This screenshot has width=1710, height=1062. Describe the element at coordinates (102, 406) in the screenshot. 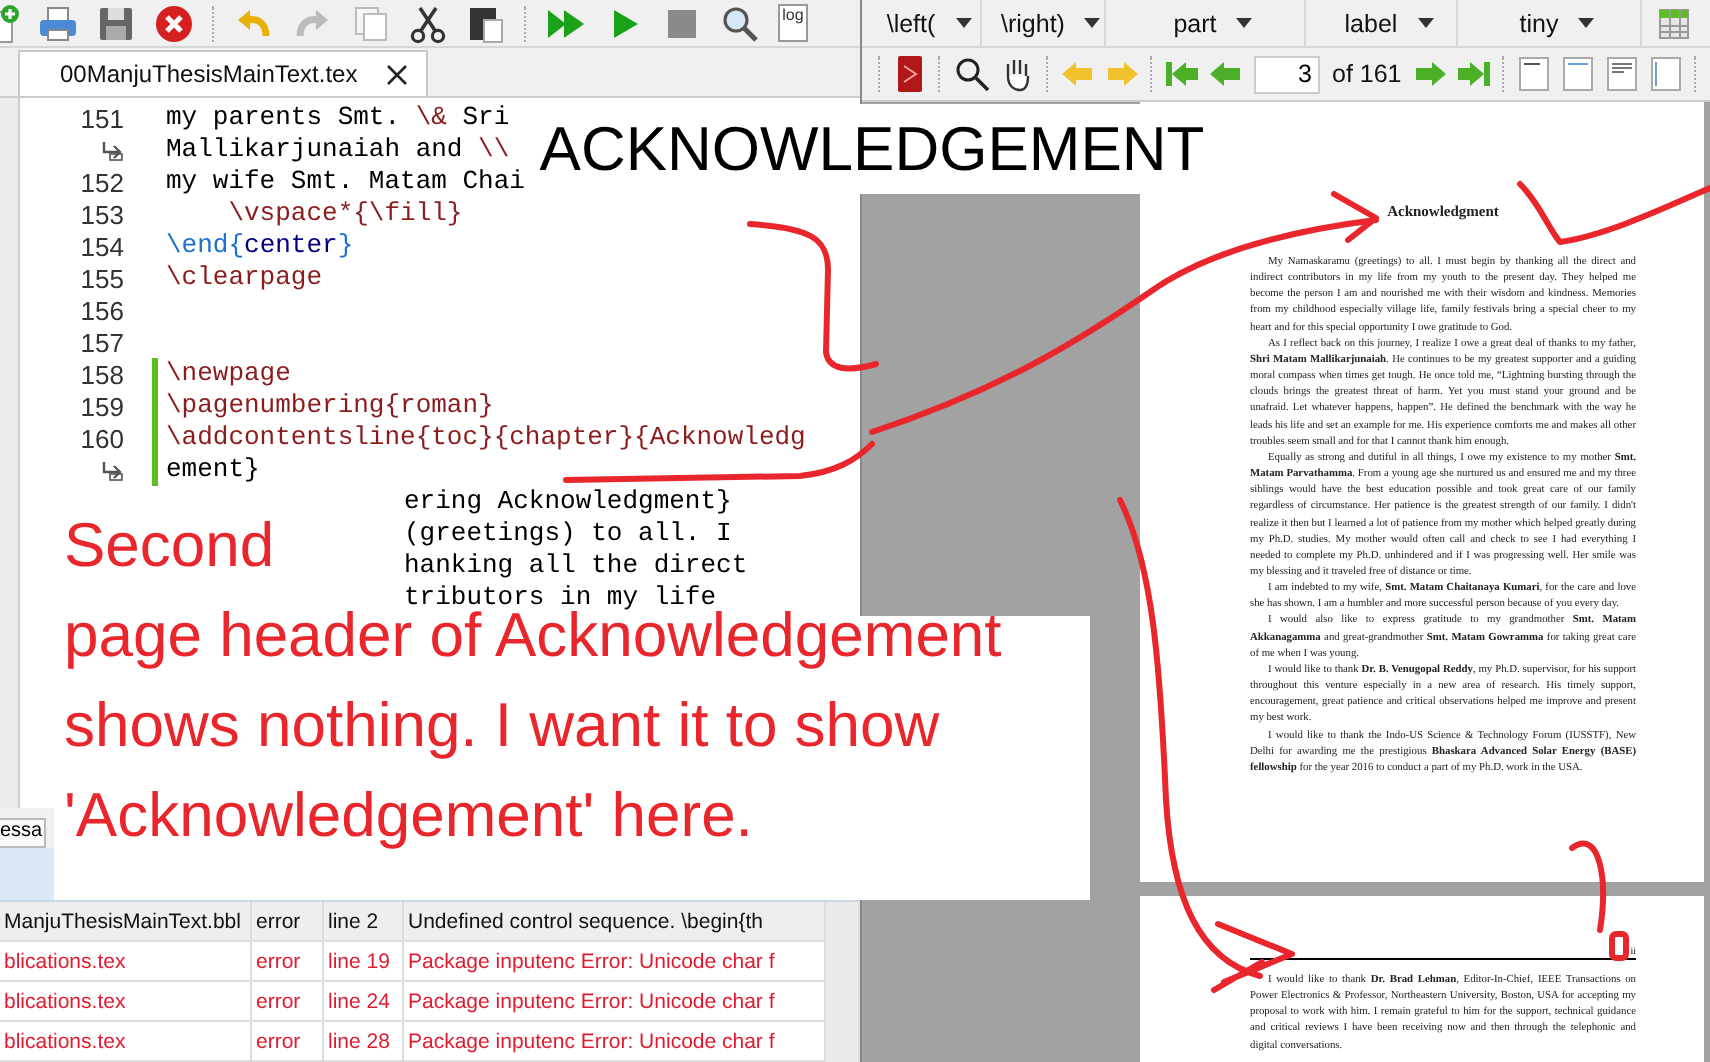

I see `line-number: 159` at that location.